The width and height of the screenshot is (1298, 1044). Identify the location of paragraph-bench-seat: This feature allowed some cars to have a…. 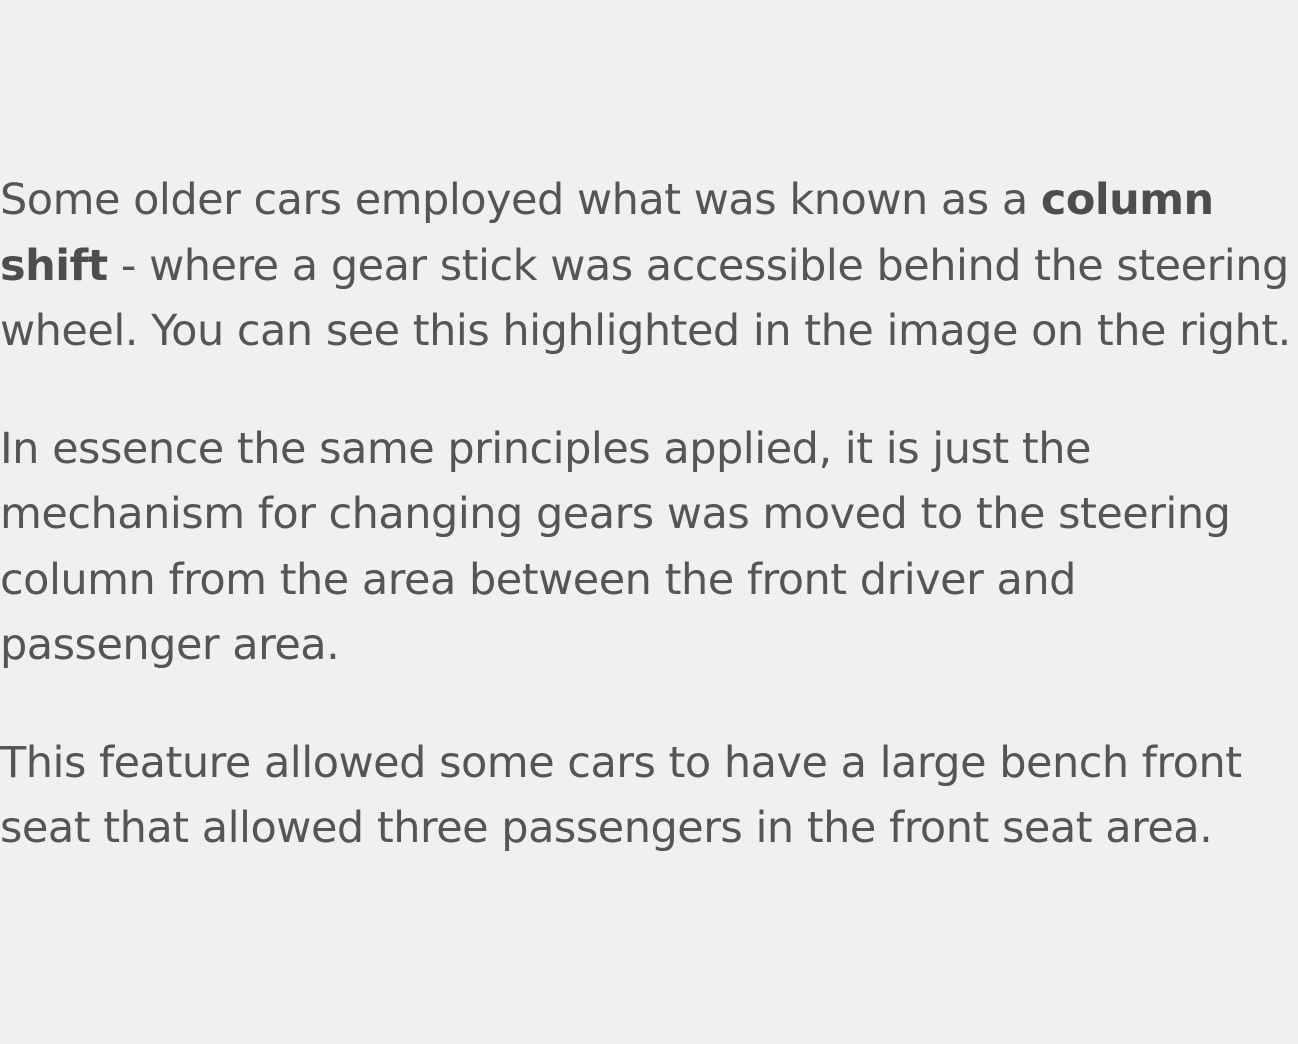
(621, 795).